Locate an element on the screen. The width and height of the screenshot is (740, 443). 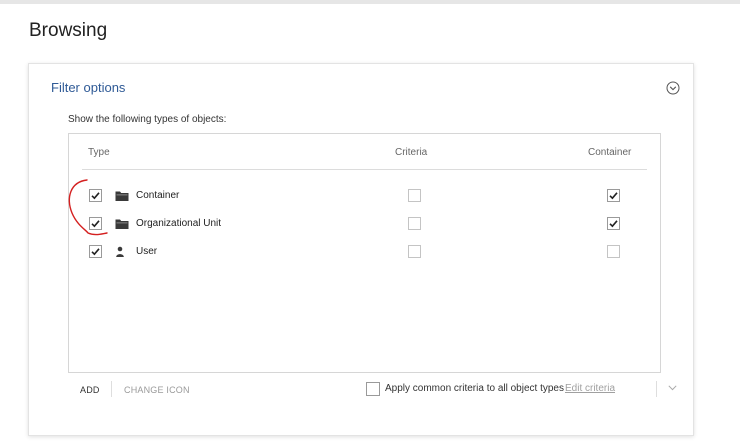
type-label: User is located at coordinates (147, 251).